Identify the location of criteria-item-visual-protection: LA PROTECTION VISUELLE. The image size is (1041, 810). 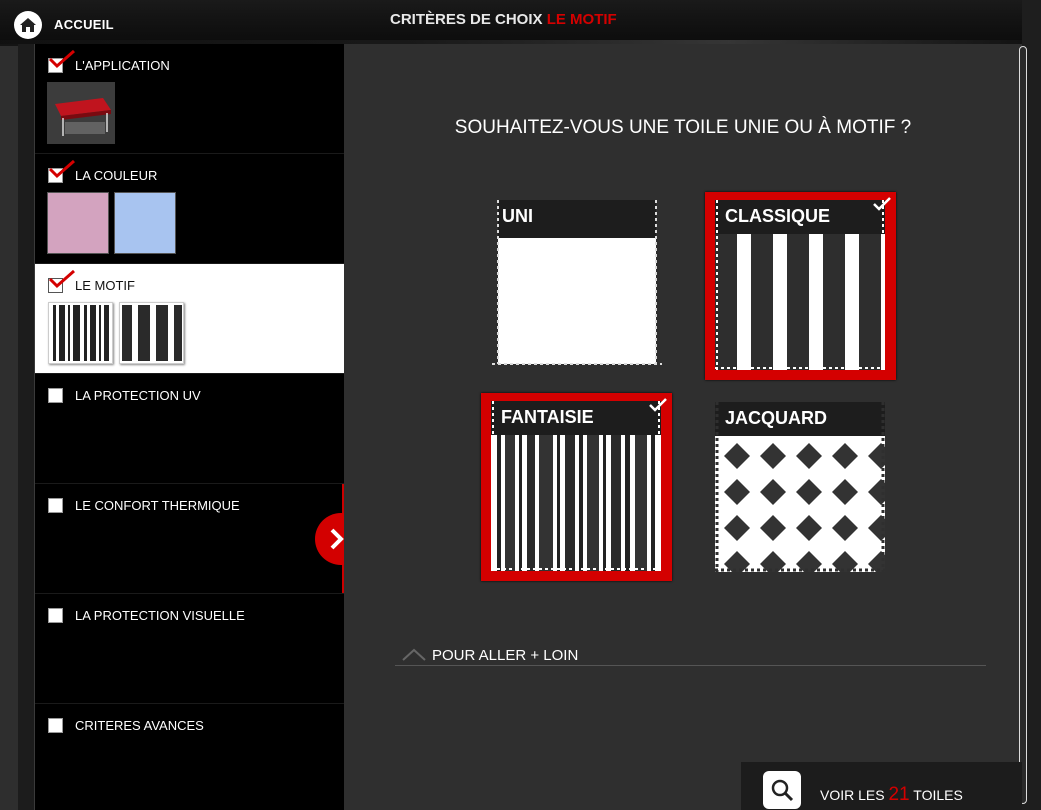
(189, 649).